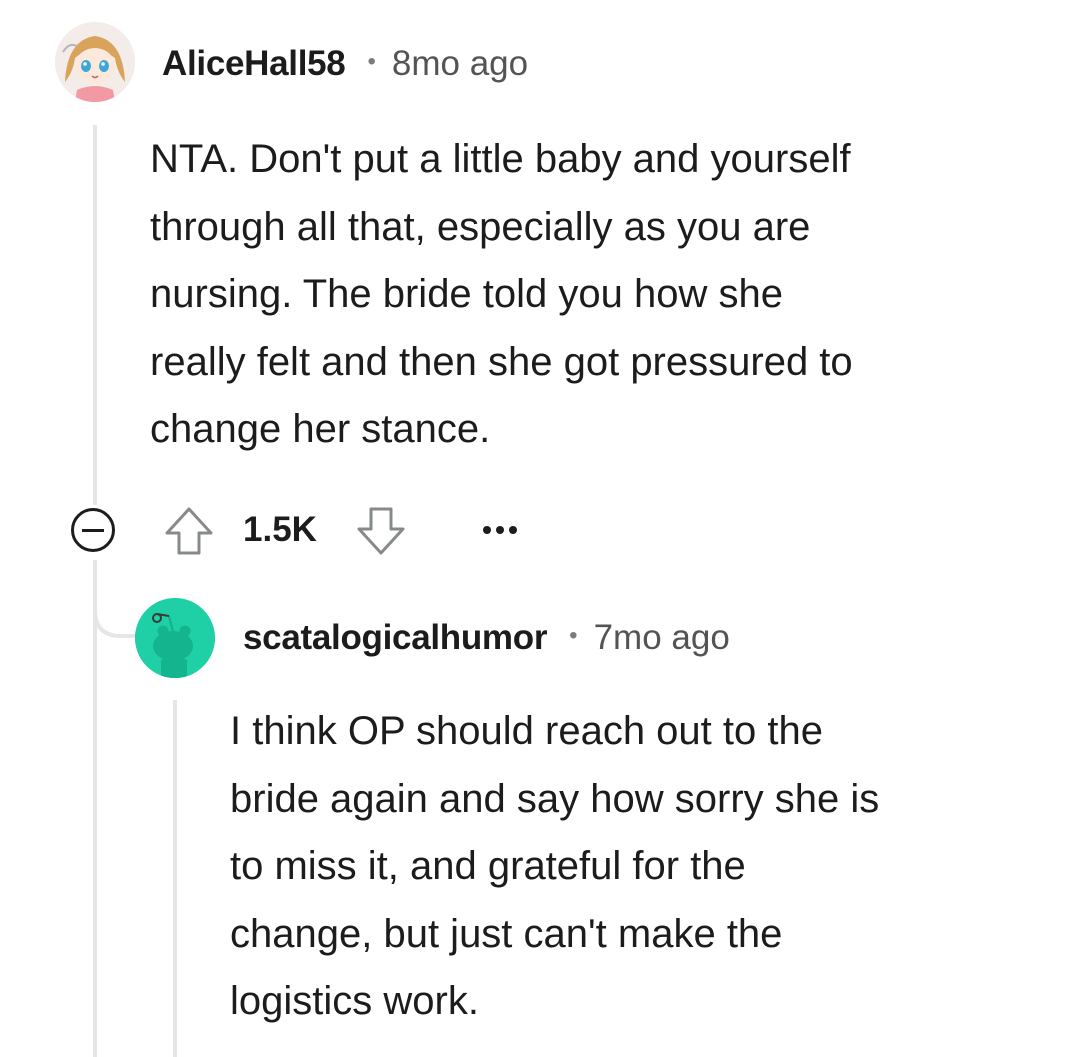 This screenshot has height=1057, width=1080. I want to click on thread-line-reply, so click(175, 878).